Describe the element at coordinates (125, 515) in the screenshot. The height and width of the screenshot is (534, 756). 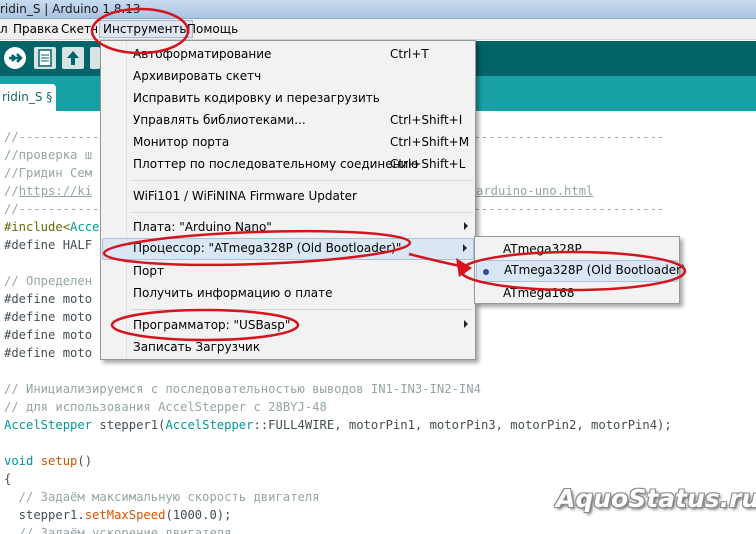
I see `code-token: setMaxSpeed` at that location.